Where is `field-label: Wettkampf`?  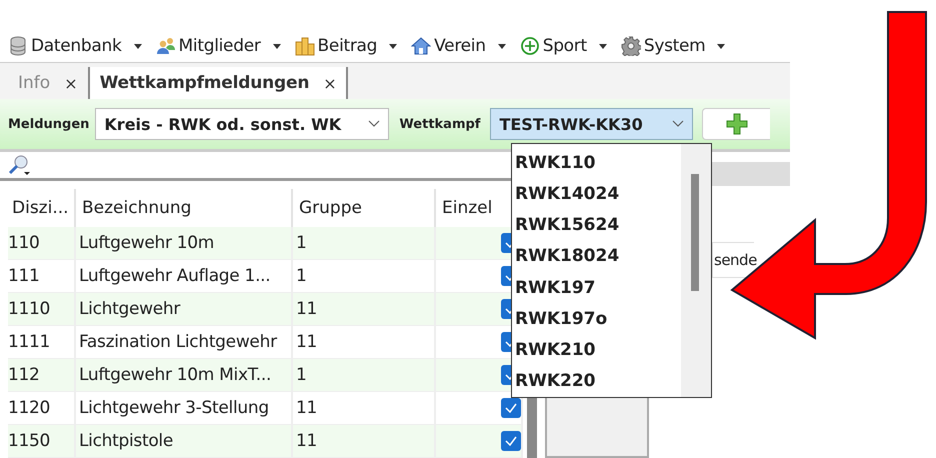 field-label: Wettkampf is located at coordinates (439, 124).